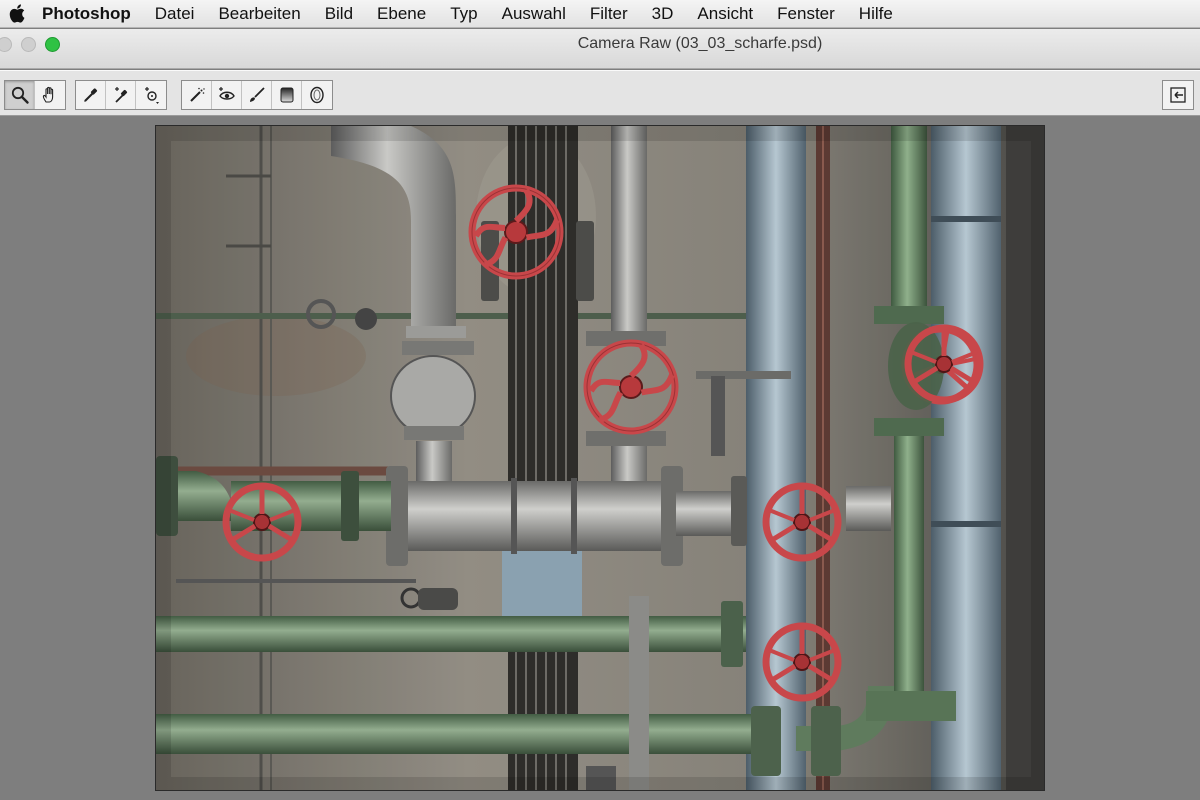  What do you see at coordinates (663, 14) in the screenshot?
I see `menu-3d: 3D` at bounding box center [663, 14].